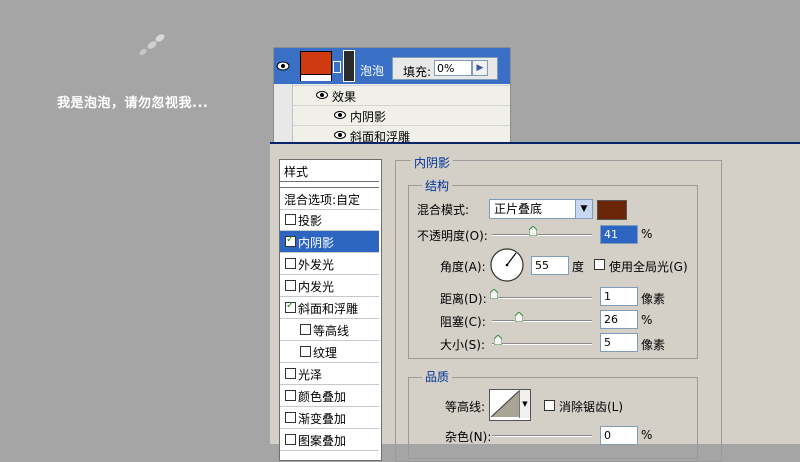 This screenshot has width=800, height=462. What do you see at coordinates (612, 210) in the screenshot?
I see `shadow-color-swatch` at bounding box center [612, 210].